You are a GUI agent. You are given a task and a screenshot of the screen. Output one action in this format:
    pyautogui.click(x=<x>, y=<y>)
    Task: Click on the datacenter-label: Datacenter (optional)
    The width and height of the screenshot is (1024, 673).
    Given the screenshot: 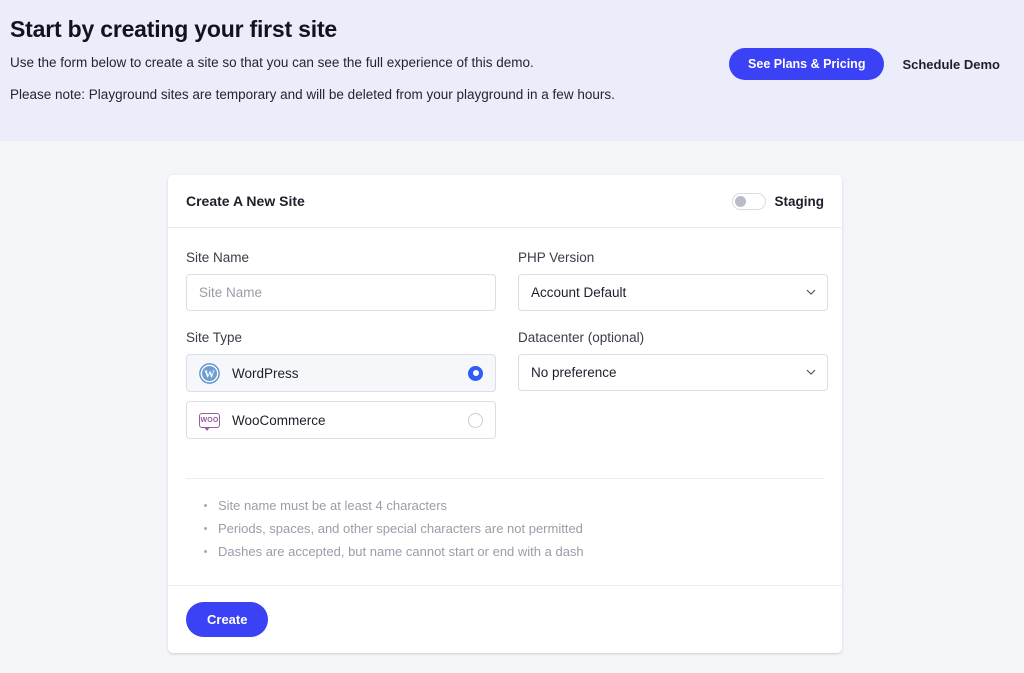 What is the action you would take?
    pyautogui.click(x=581, y=337)
    